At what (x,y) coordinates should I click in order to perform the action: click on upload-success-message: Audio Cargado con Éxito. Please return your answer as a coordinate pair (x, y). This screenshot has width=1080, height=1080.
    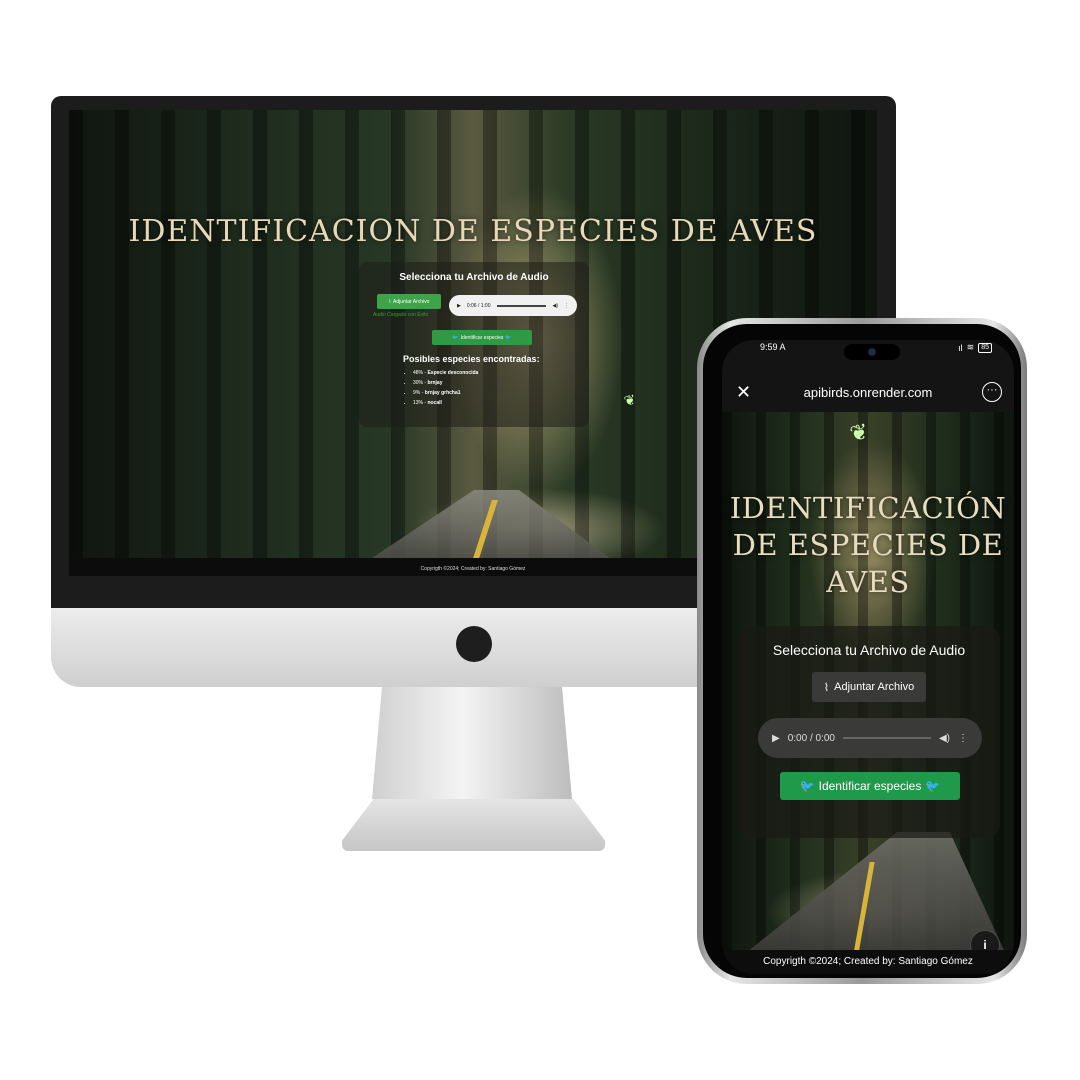
    Looking at the image, I should click on (401, 315).